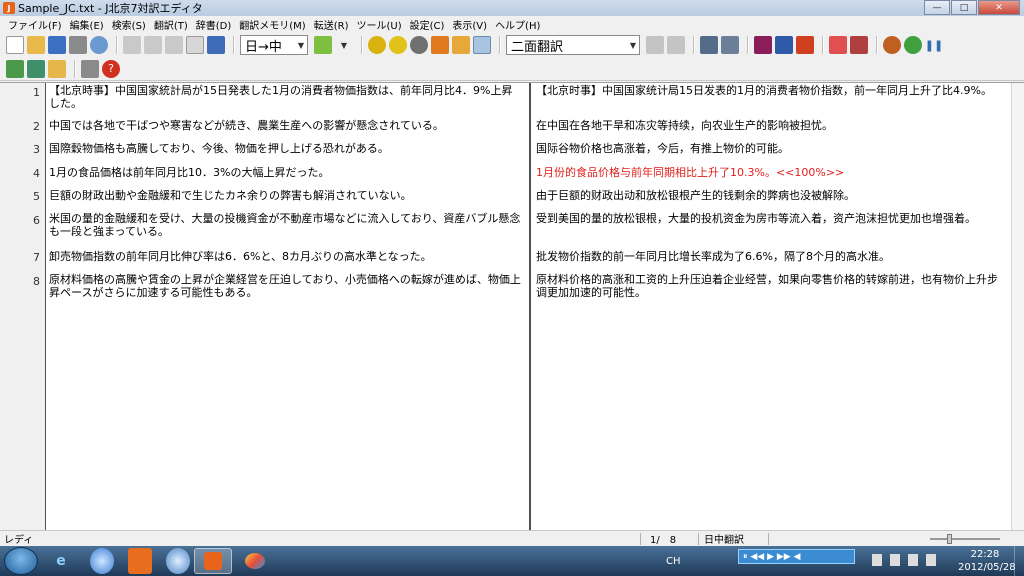 The width and height of the screenshot is (1024, 576). Describe the element at coordinates (57, 68) in the screenshot. I see `envelope-icon` at that location.